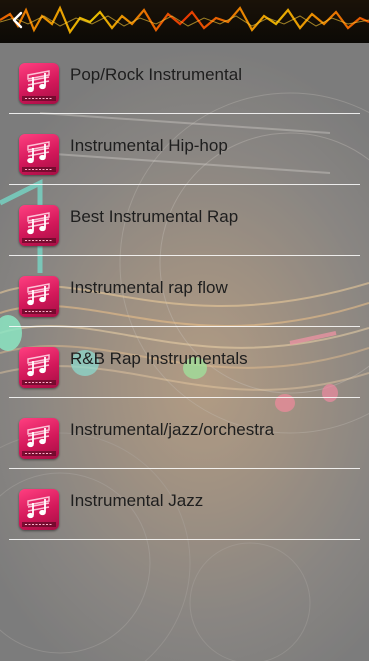  Describe the element at coordinates (172, 429) in the screenshot. I see `list-item-label: Instrumental/jazz/orchestra` at that location.